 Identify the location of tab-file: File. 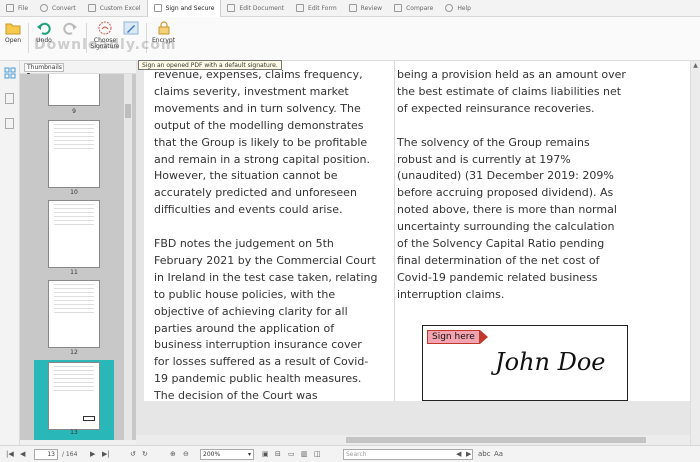
(17, 8).